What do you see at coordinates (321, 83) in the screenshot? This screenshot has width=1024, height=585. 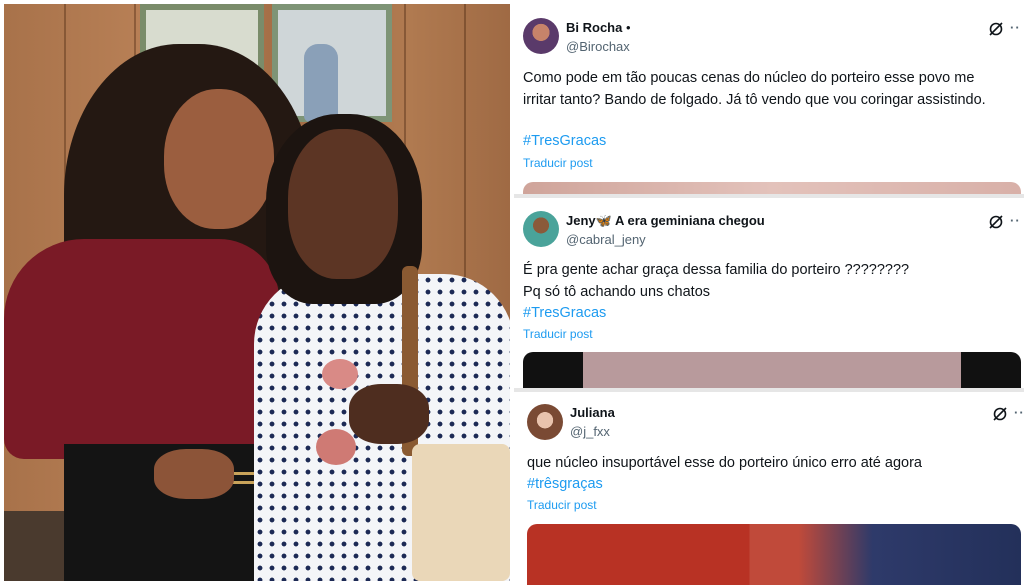 I see `vase` at bounding box center [321, 83].